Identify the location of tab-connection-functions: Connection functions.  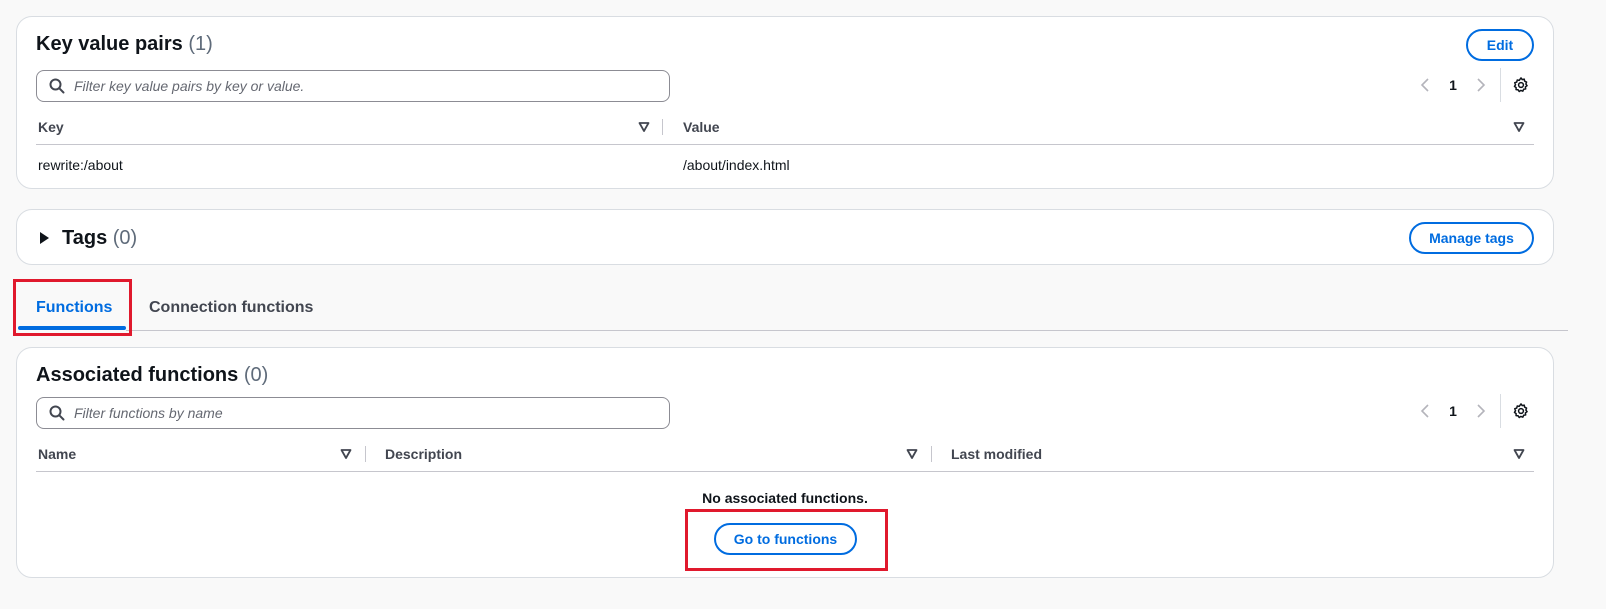
(231, 308).